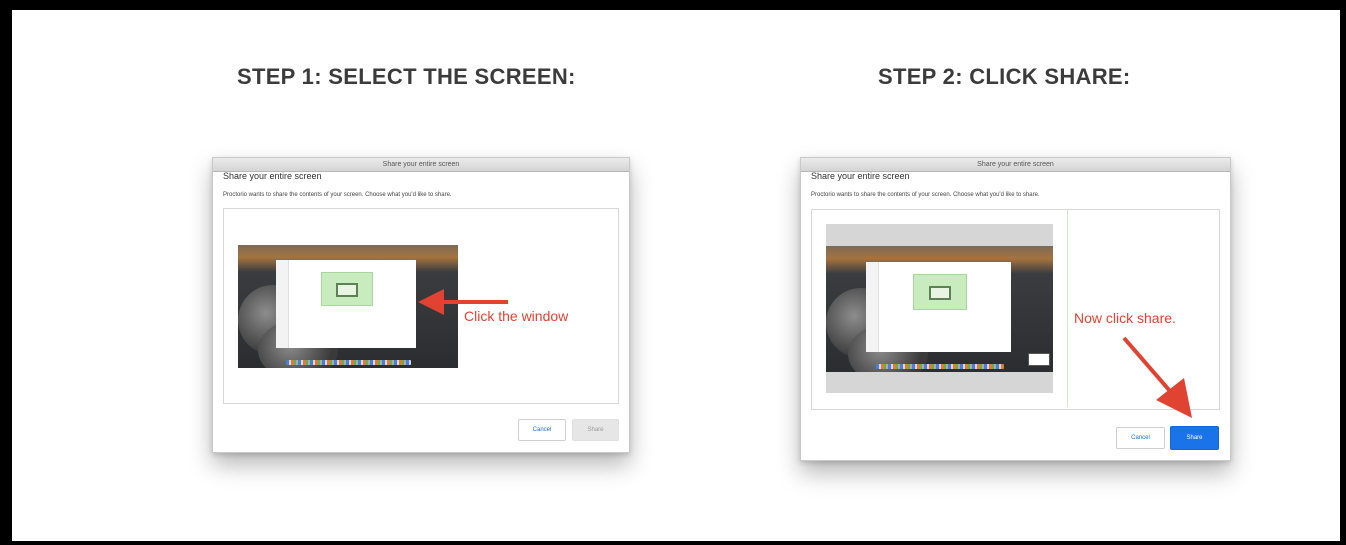 The width and height of the screenshot is (1346, 545). What do you see at coordinates (1125, 318) in the screenshot?
I see `now-click-share-annotation: Now click share.` at bounding box center [1125, 318].